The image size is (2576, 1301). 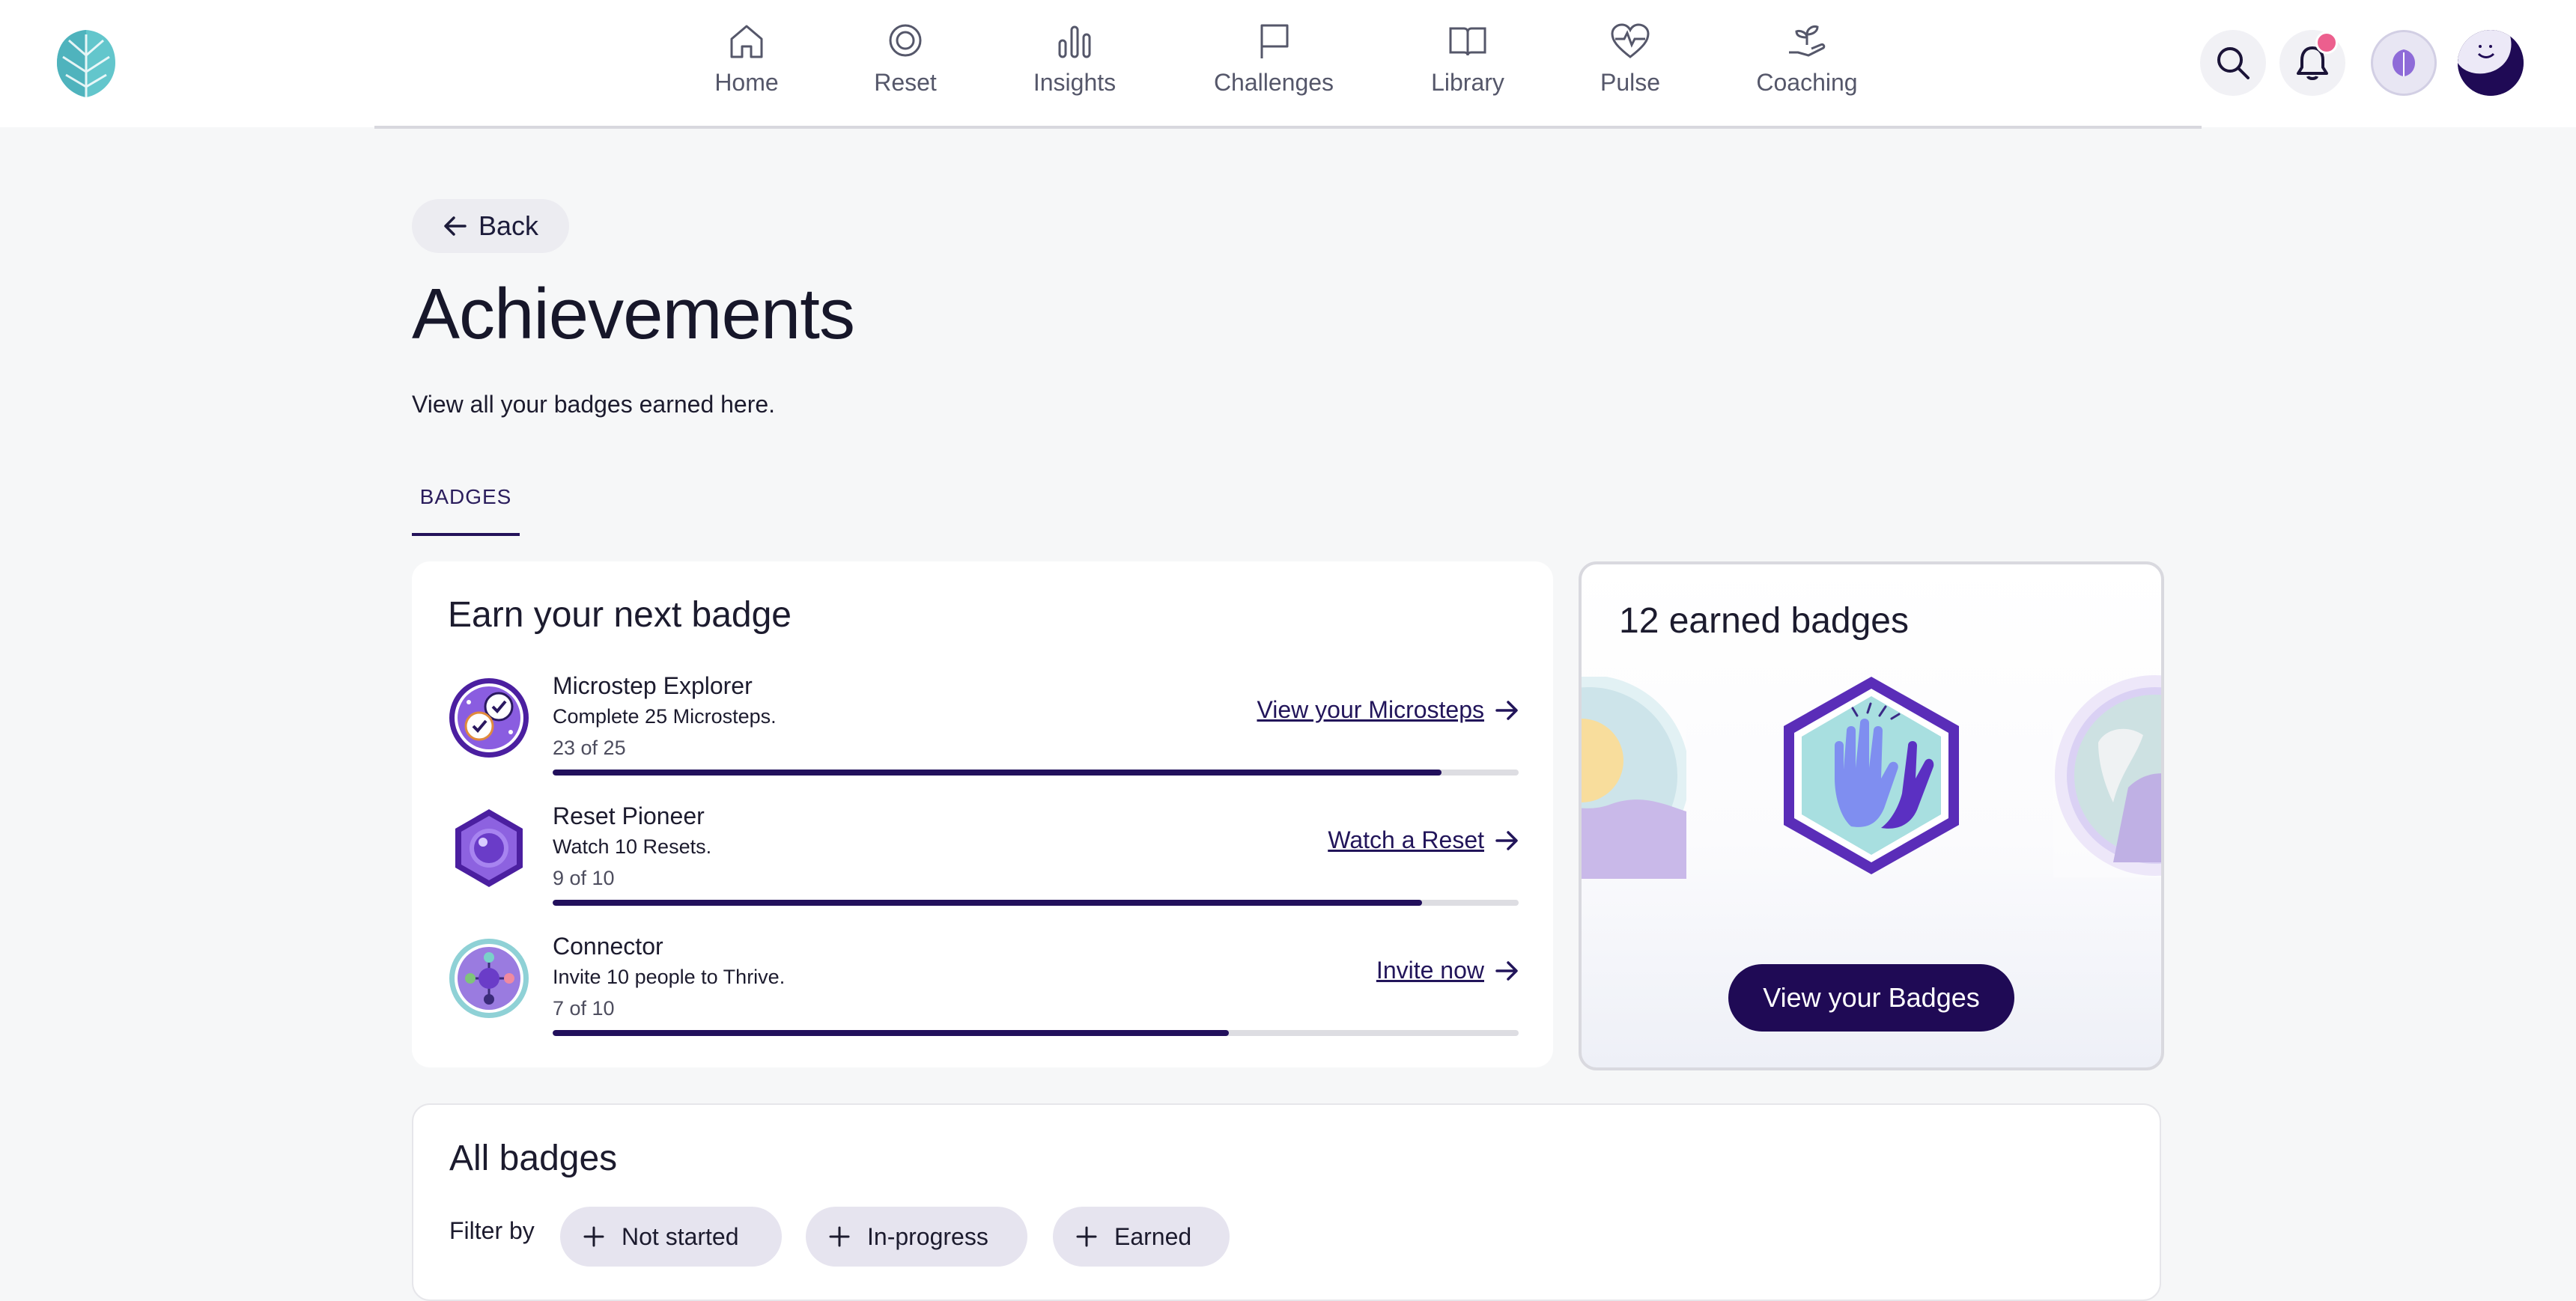 What do you see at coordinates (927, 1236) in the screenshot?
I see `filter-chip-label: In-progress` at bounding box center [927, 1236].